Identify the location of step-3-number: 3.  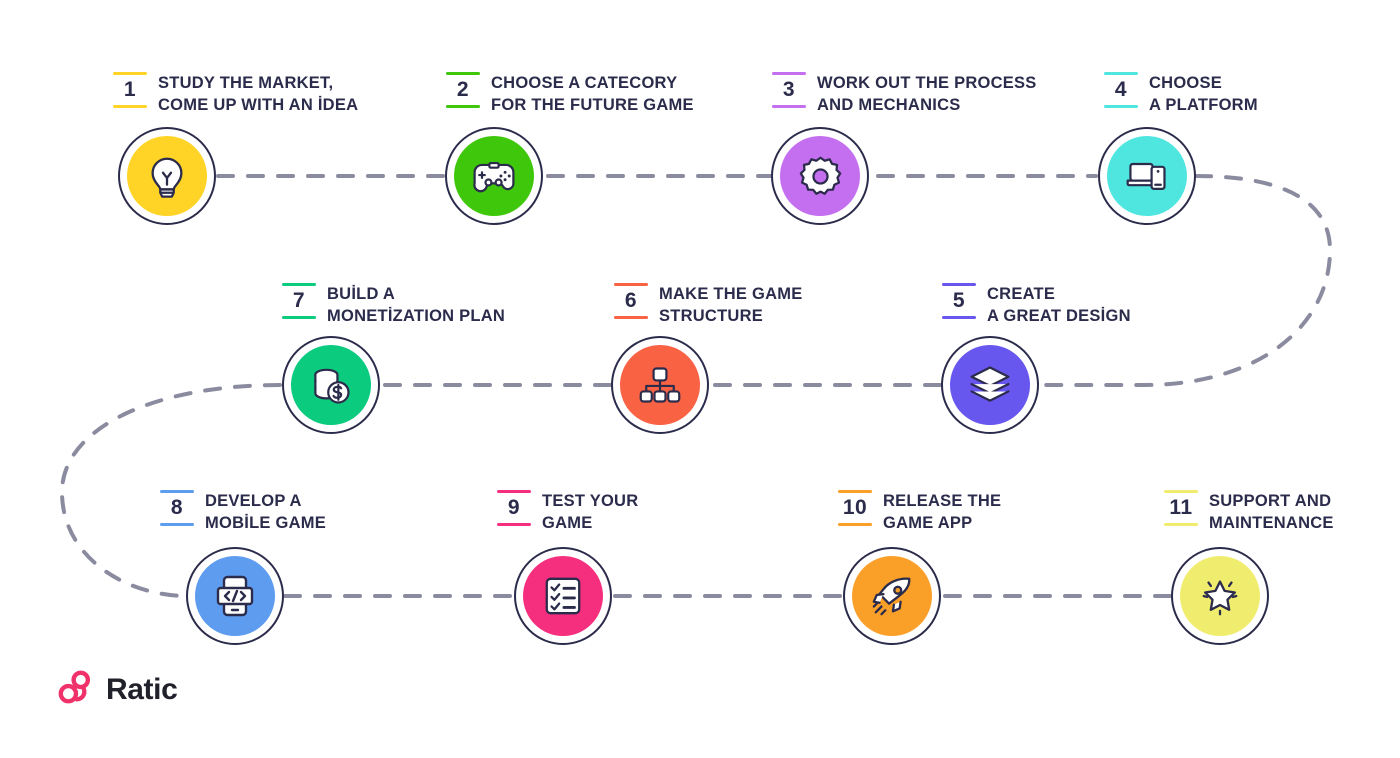
(789, 89).